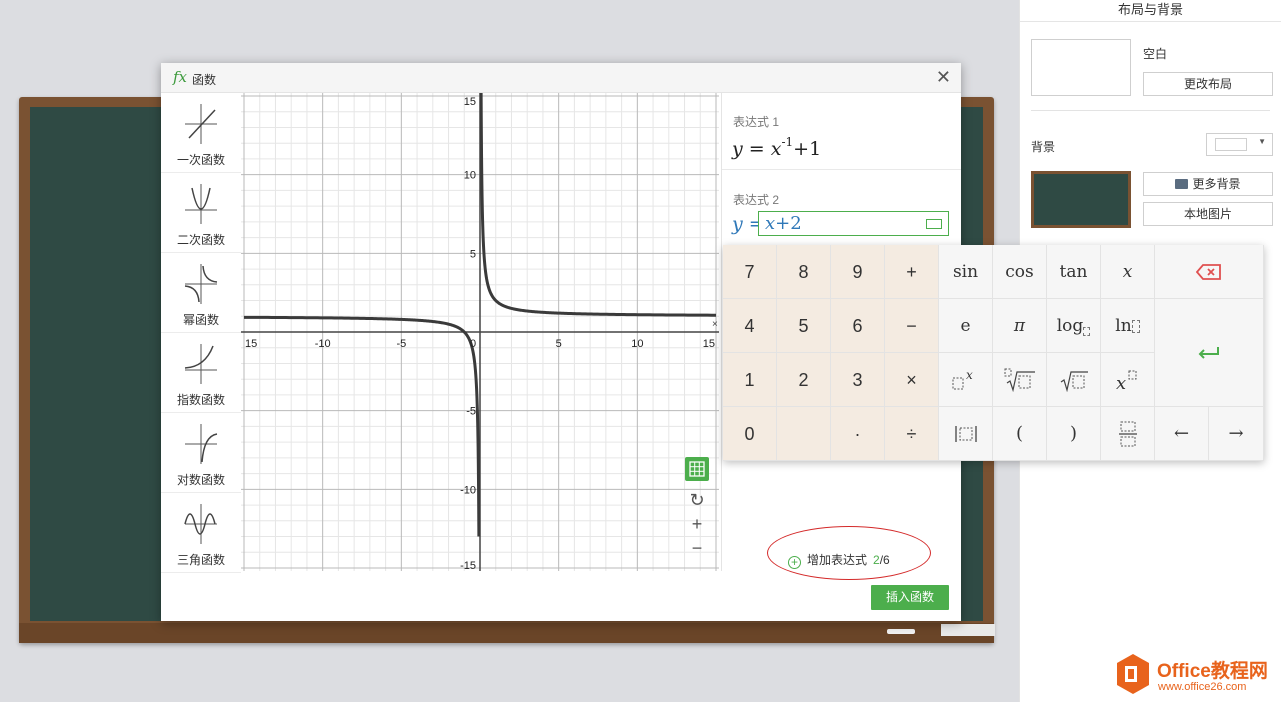  I want to click on expression-2-value: x+2, so click(783, 223).